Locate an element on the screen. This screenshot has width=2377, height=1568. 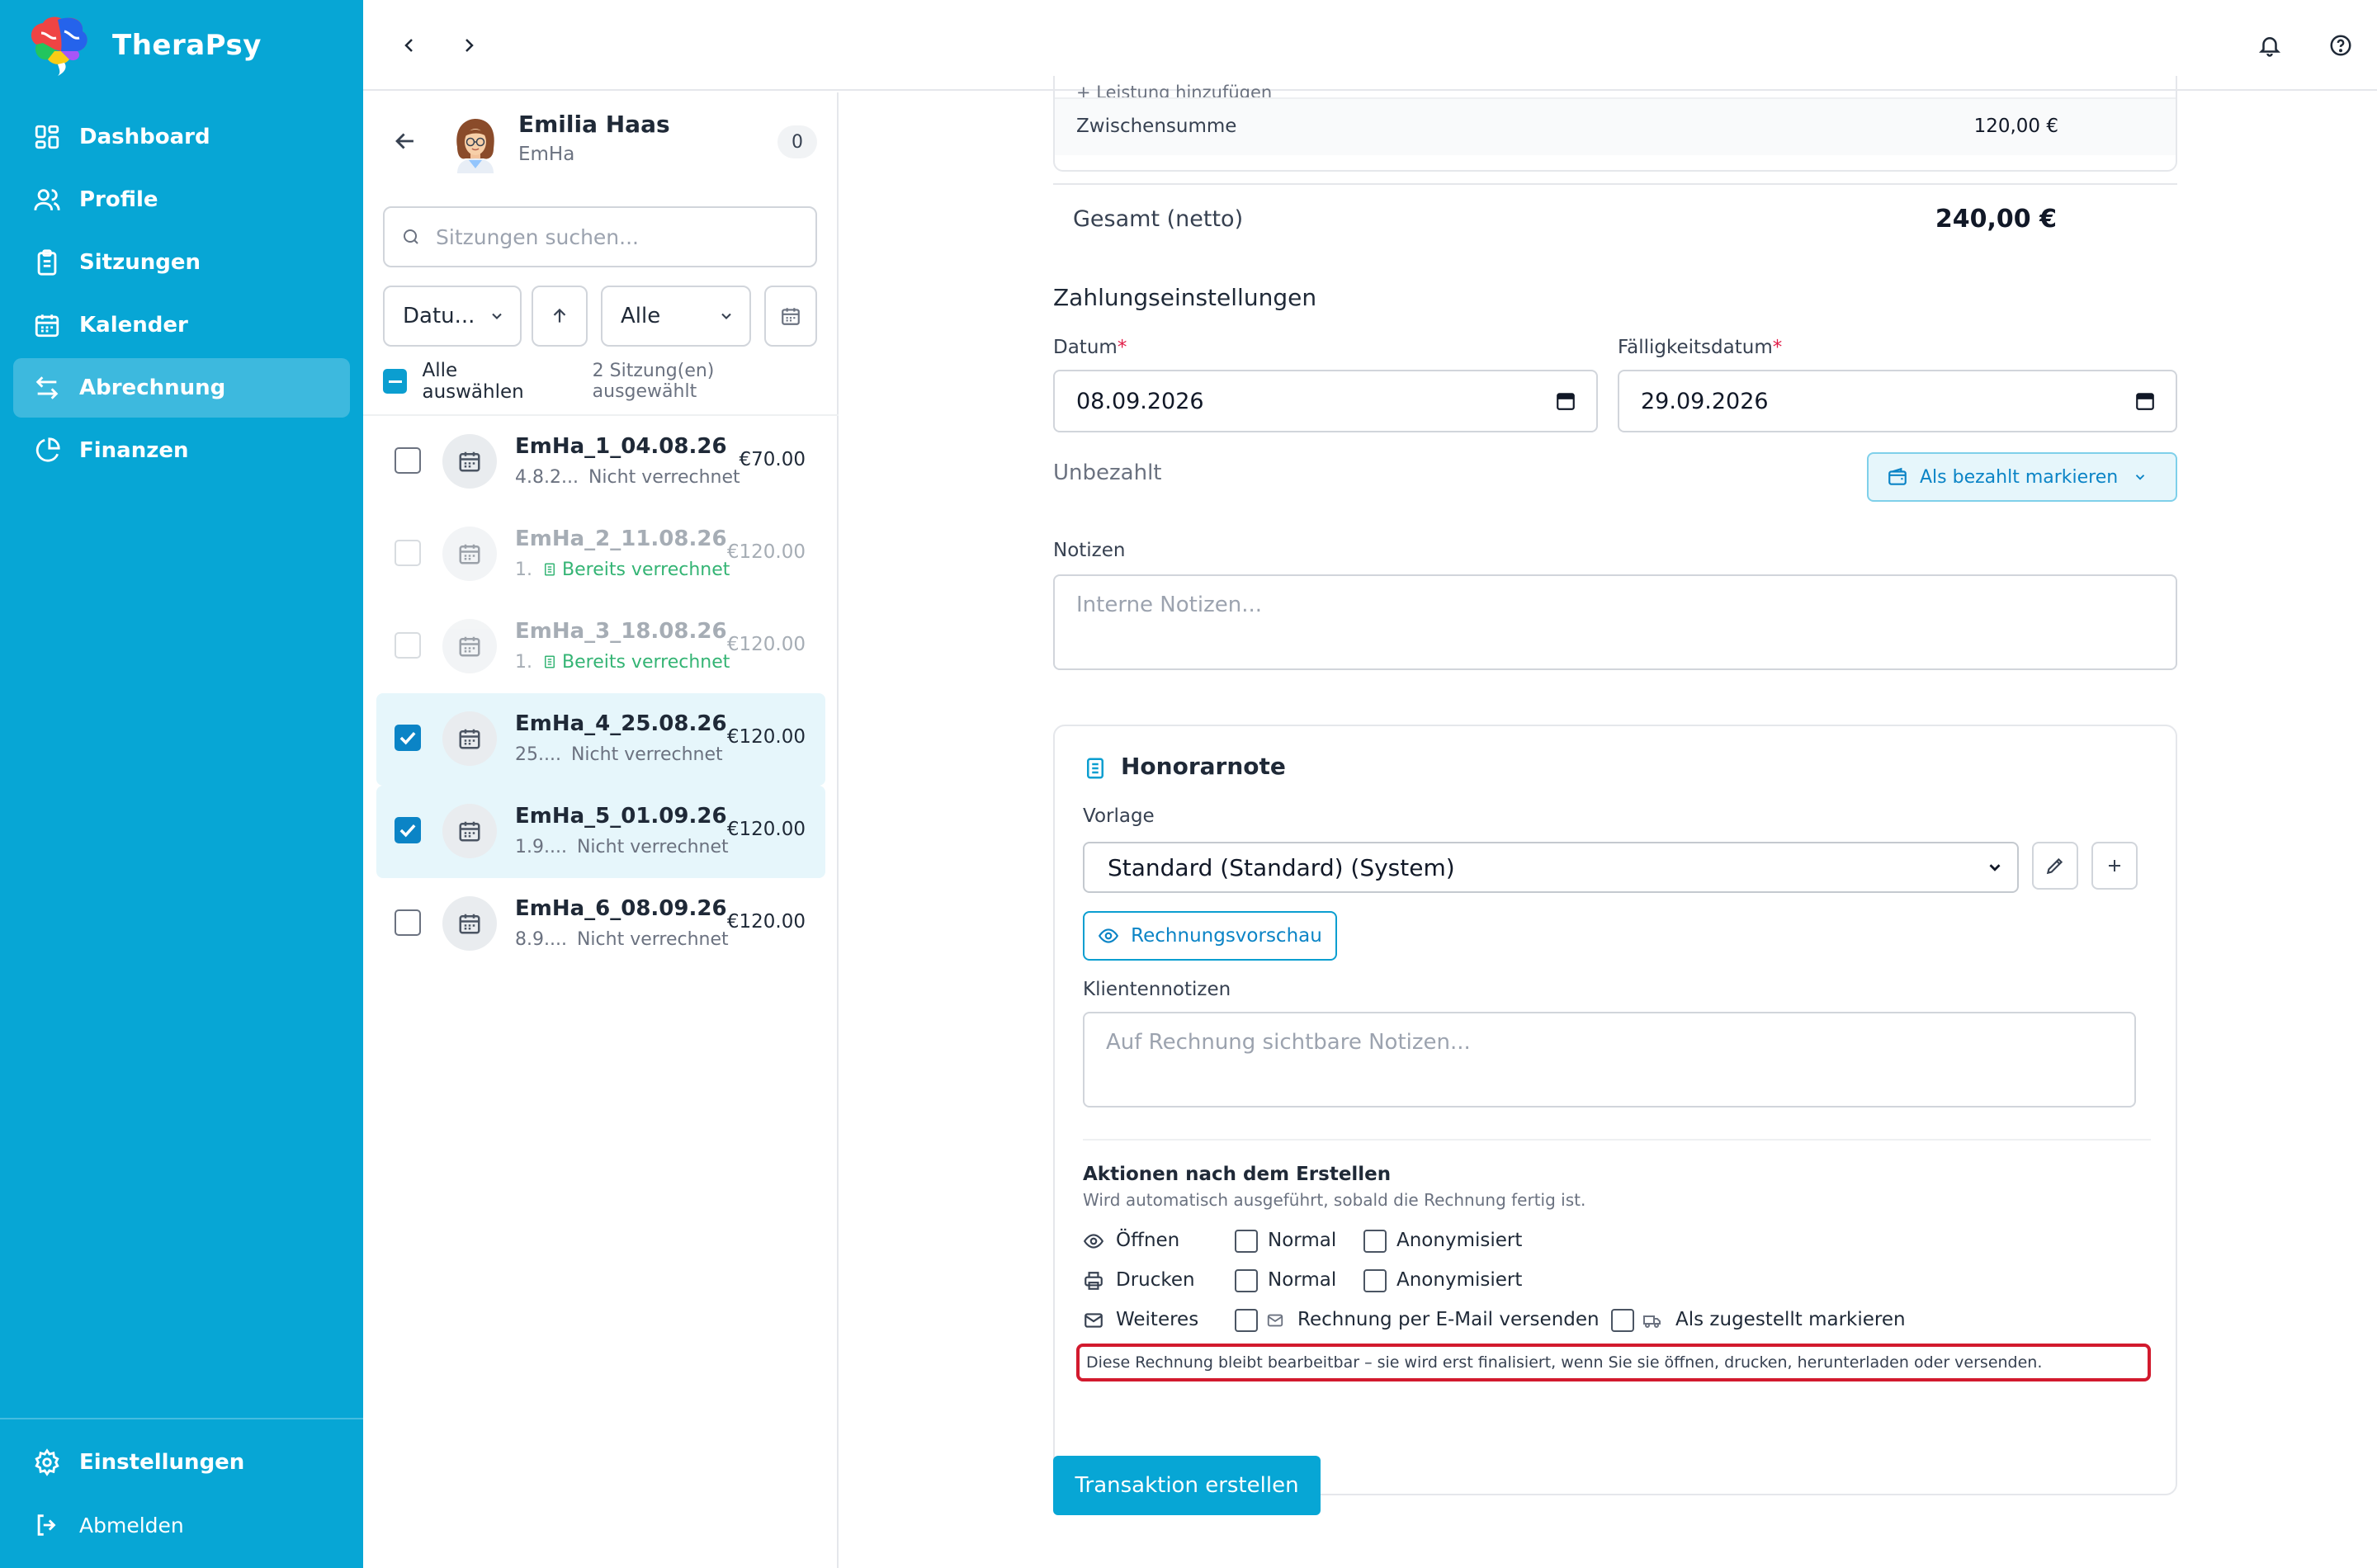
mail-icon is located at coordinates (1094, 1320).